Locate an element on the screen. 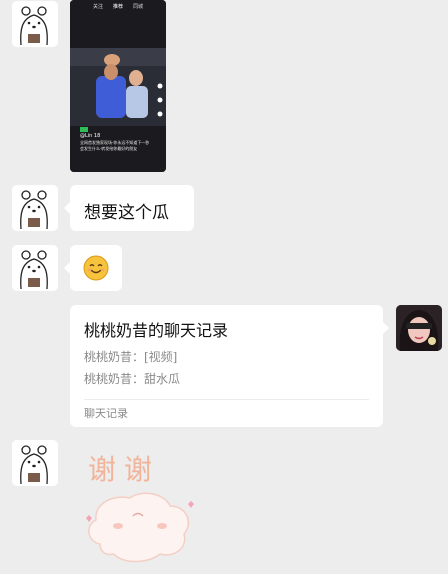 Image resolution: width=448 pixels, height=574 pixels. thanks-sticker-icon is located at coordinates (140, 527).